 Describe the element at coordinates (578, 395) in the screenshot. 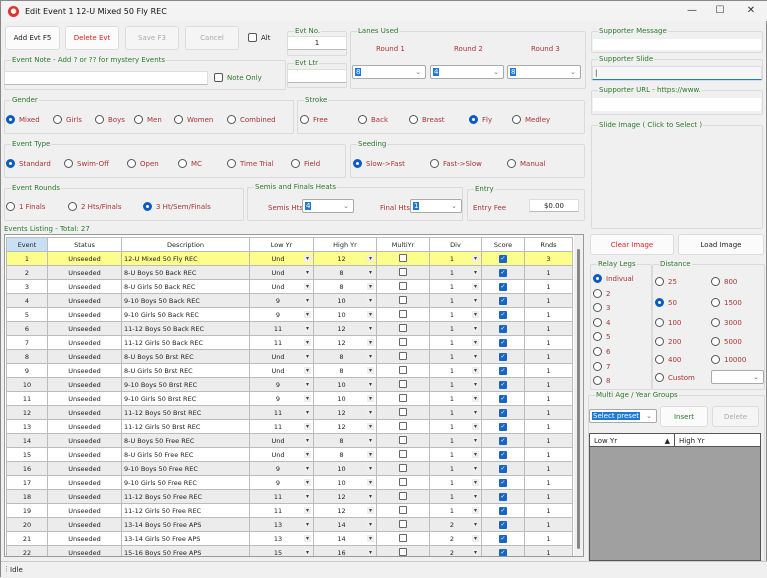

I see `vertical-scrollbar` at that location.